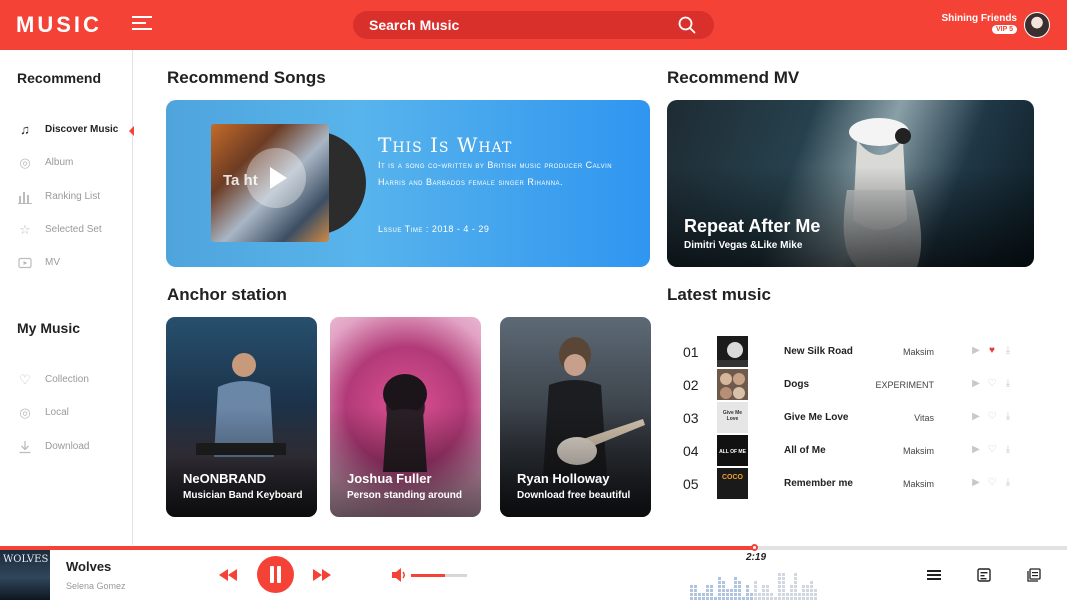 The image size is (1067, 600). Describe the element at coordinates (25, 162) in the screenshot. I see `album-icon: ◎` at that location.